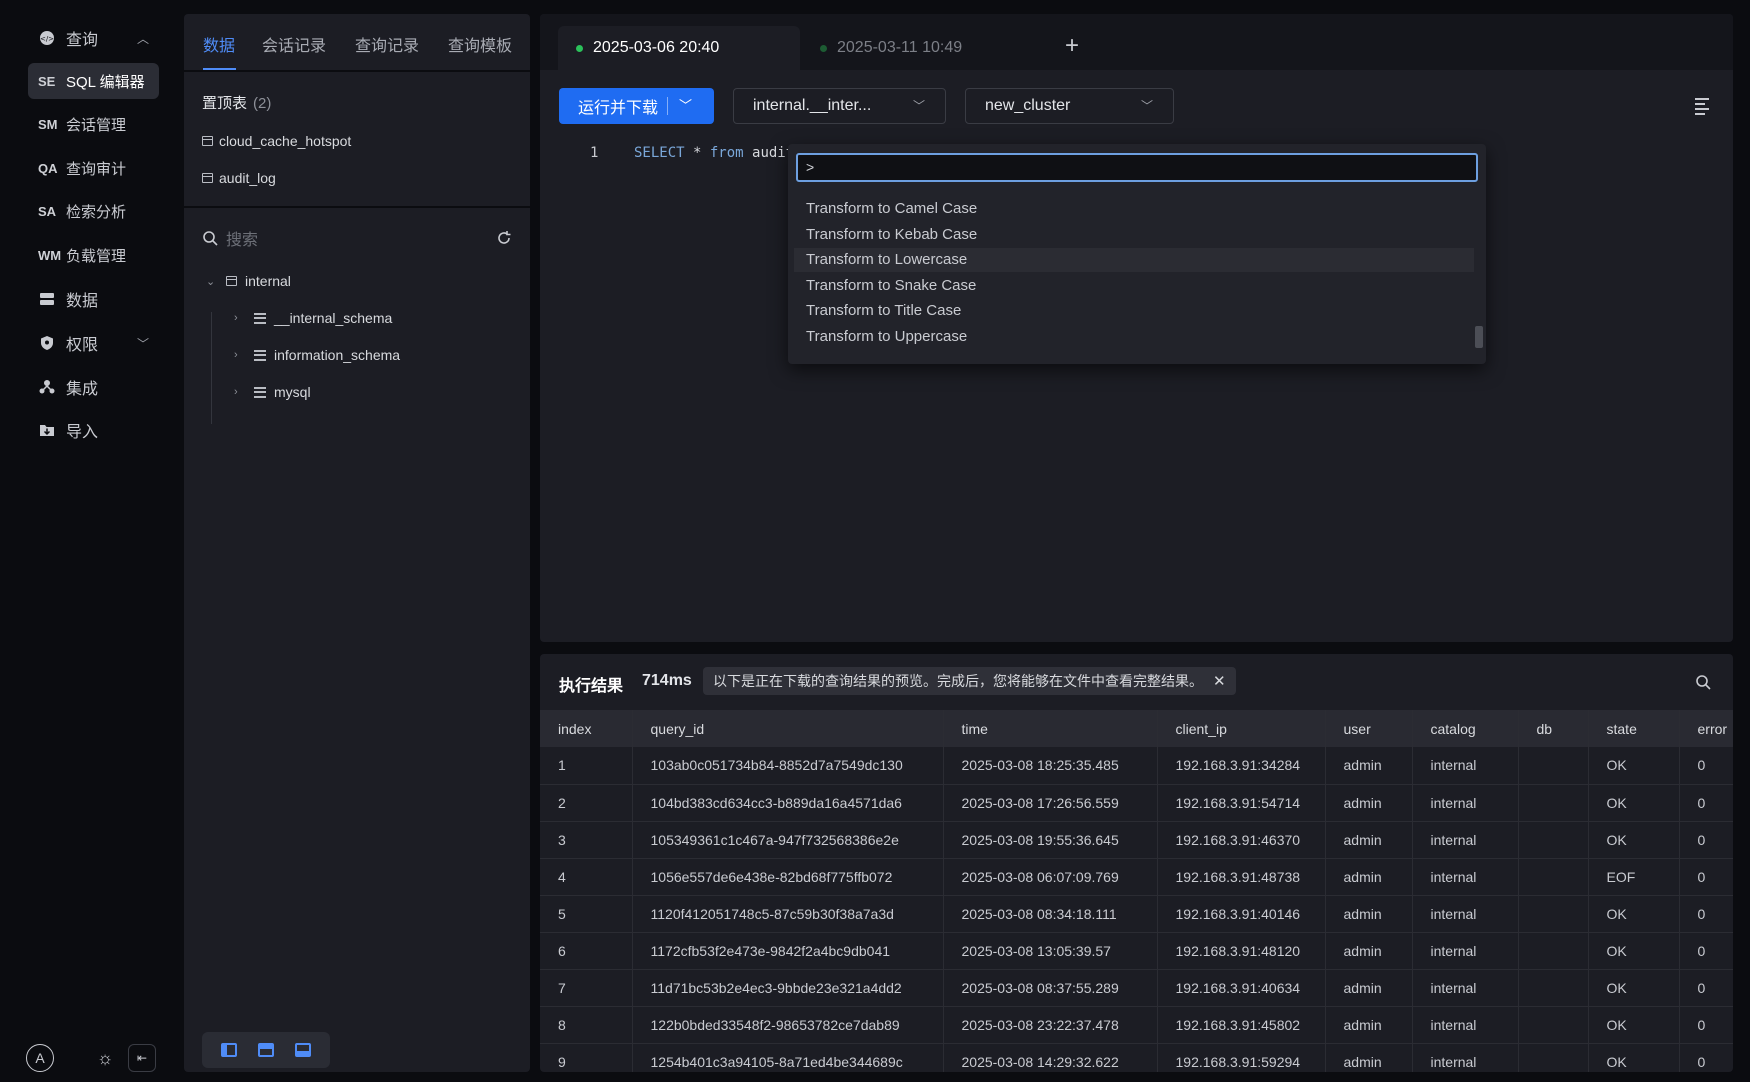  What do you see at coordinates (1072, 46) in the screenshot?
I see `add-tab-button: +` at bounding box center [1072, 46].